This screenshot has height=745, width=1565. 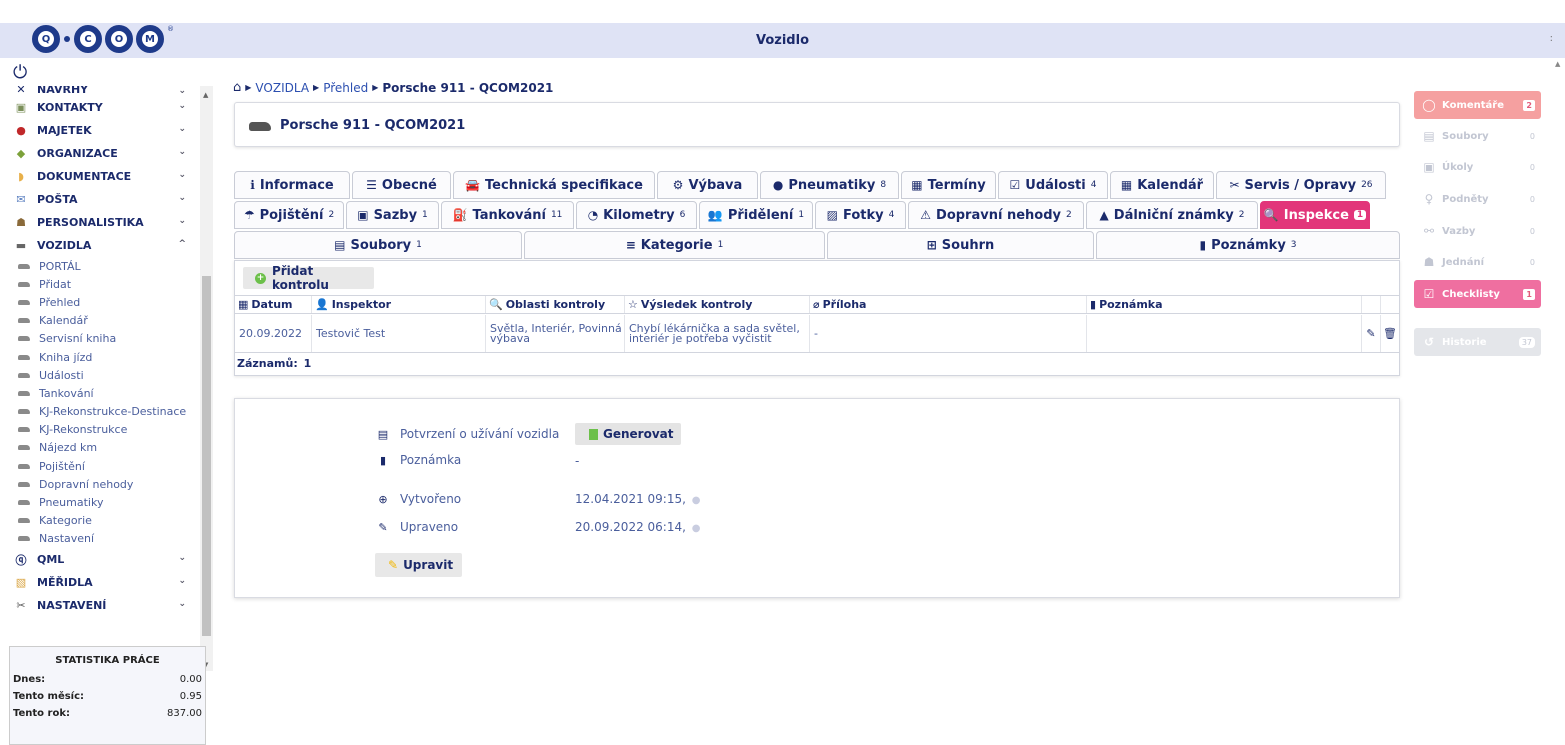 What do you see at coordinates (1477, 199) in the screenshot?
I see `widget-podnety: ♀ Podněty 0` at bounding box center [1477, 199].